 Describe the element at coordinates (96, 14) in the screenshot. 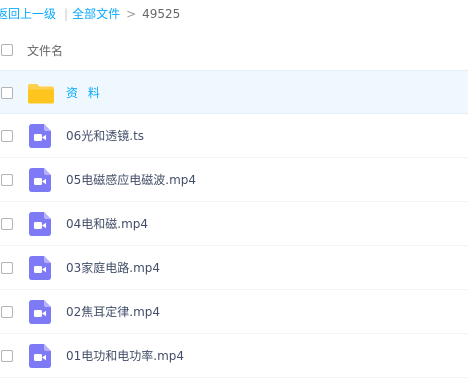

I see `all-files-link: 全部文件` at that location.